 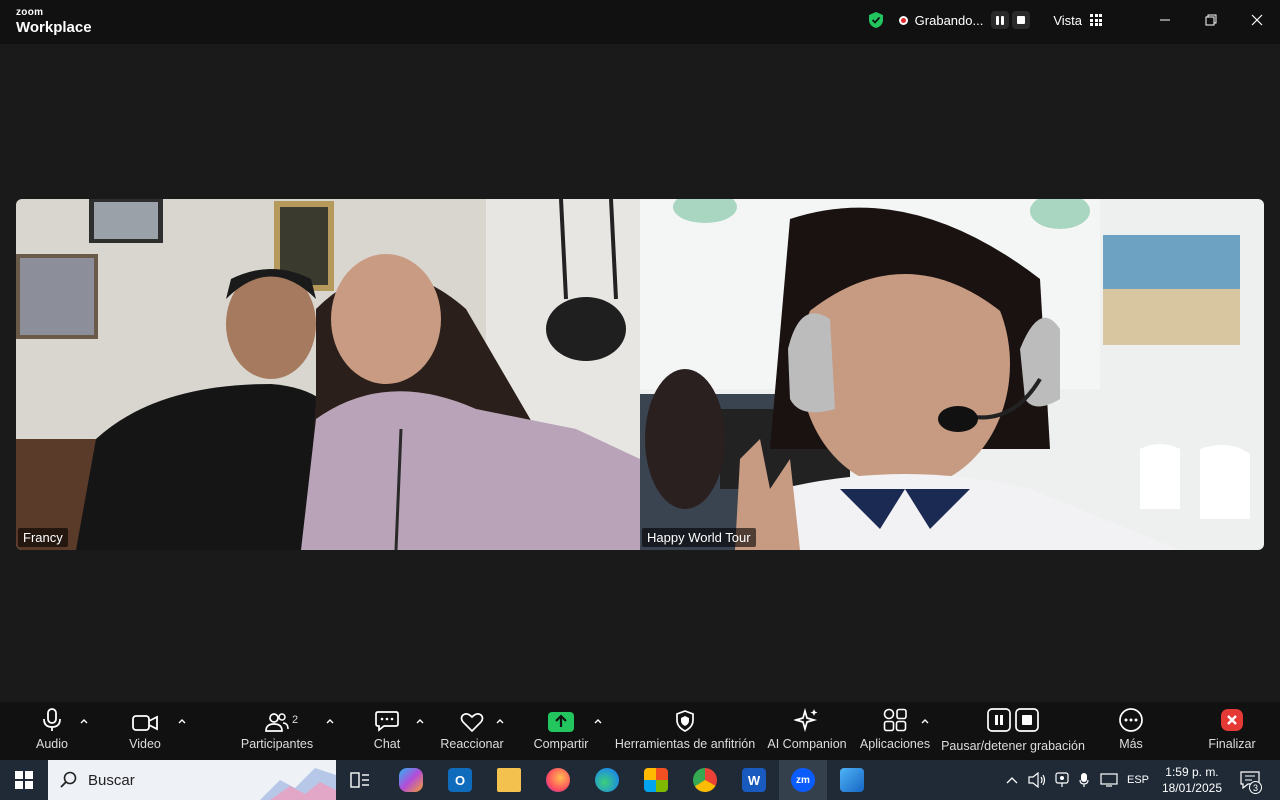 I want to click on word-icon: W, so click(x=754, y=780).